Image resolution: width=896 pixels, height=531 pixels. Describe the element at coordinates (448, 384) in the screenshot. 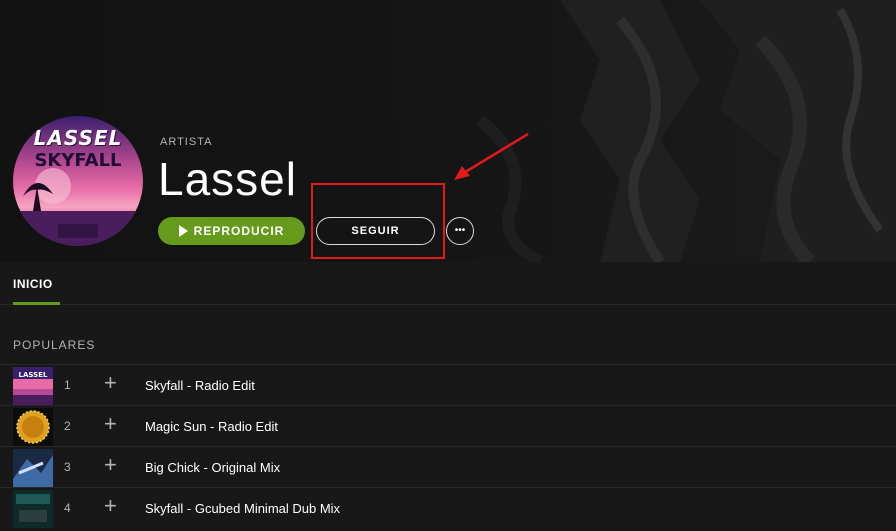

I see `track-row: LASSEL 1 + Skyfall - Radio Edit` at that location.